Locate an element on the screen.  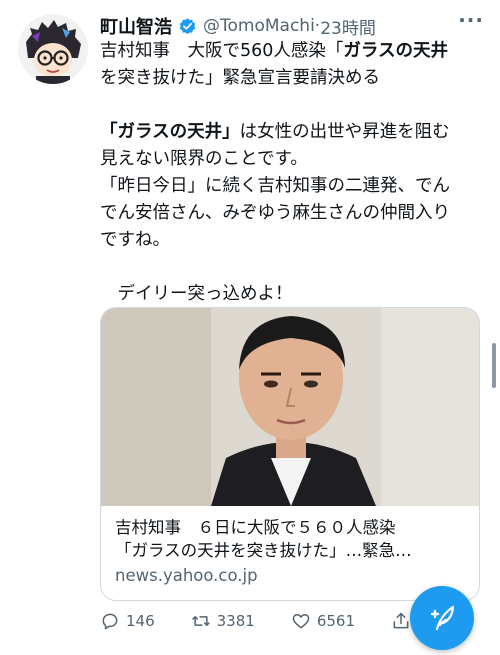
like-count: 6561 is located at coordinates (336, 621).